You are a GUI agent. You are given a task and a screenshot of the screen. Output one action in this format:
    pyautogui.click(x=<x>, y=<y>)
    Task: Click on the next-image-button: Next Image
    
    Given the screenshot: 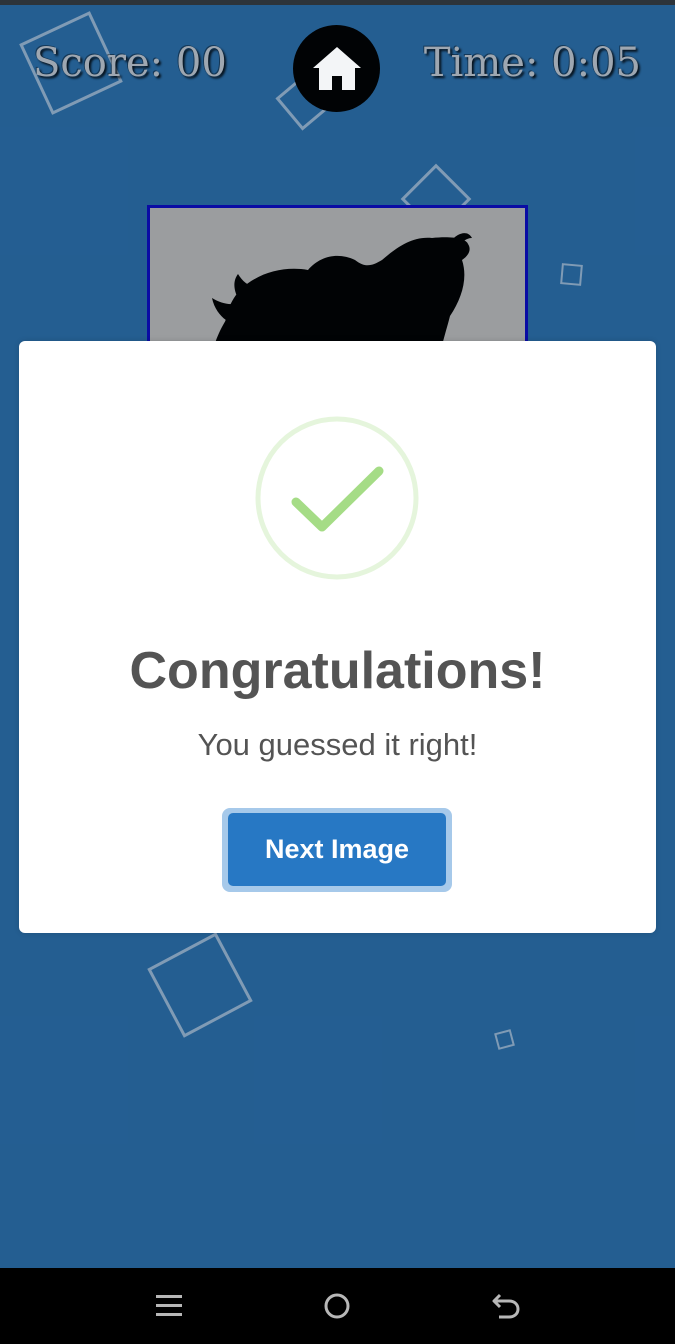 What is the action you would take?
    pyautogui.click(x=337, y=849)
    